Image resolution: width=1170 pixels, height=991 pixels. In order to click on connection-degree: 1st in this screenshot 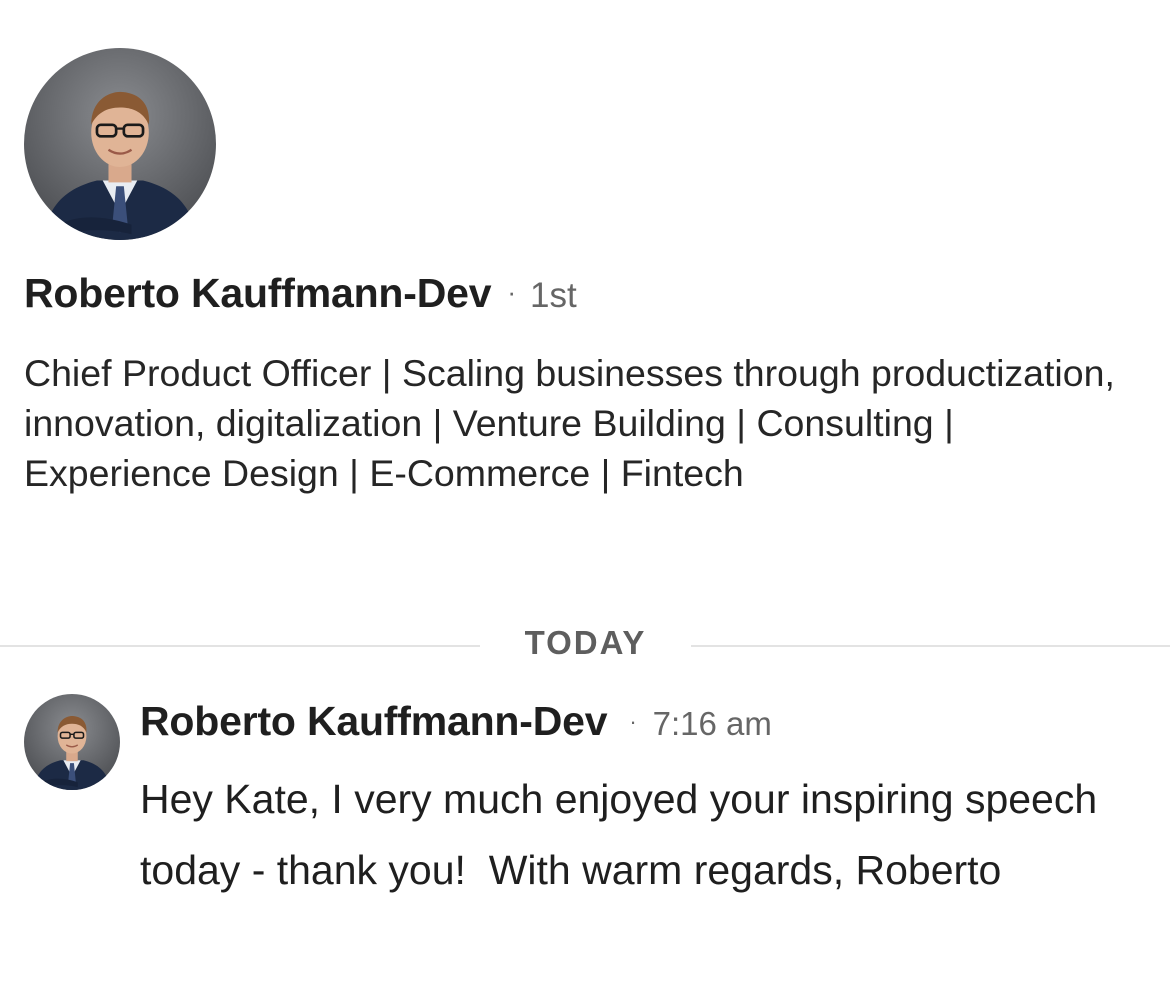, I will do `click(553, 295)`.